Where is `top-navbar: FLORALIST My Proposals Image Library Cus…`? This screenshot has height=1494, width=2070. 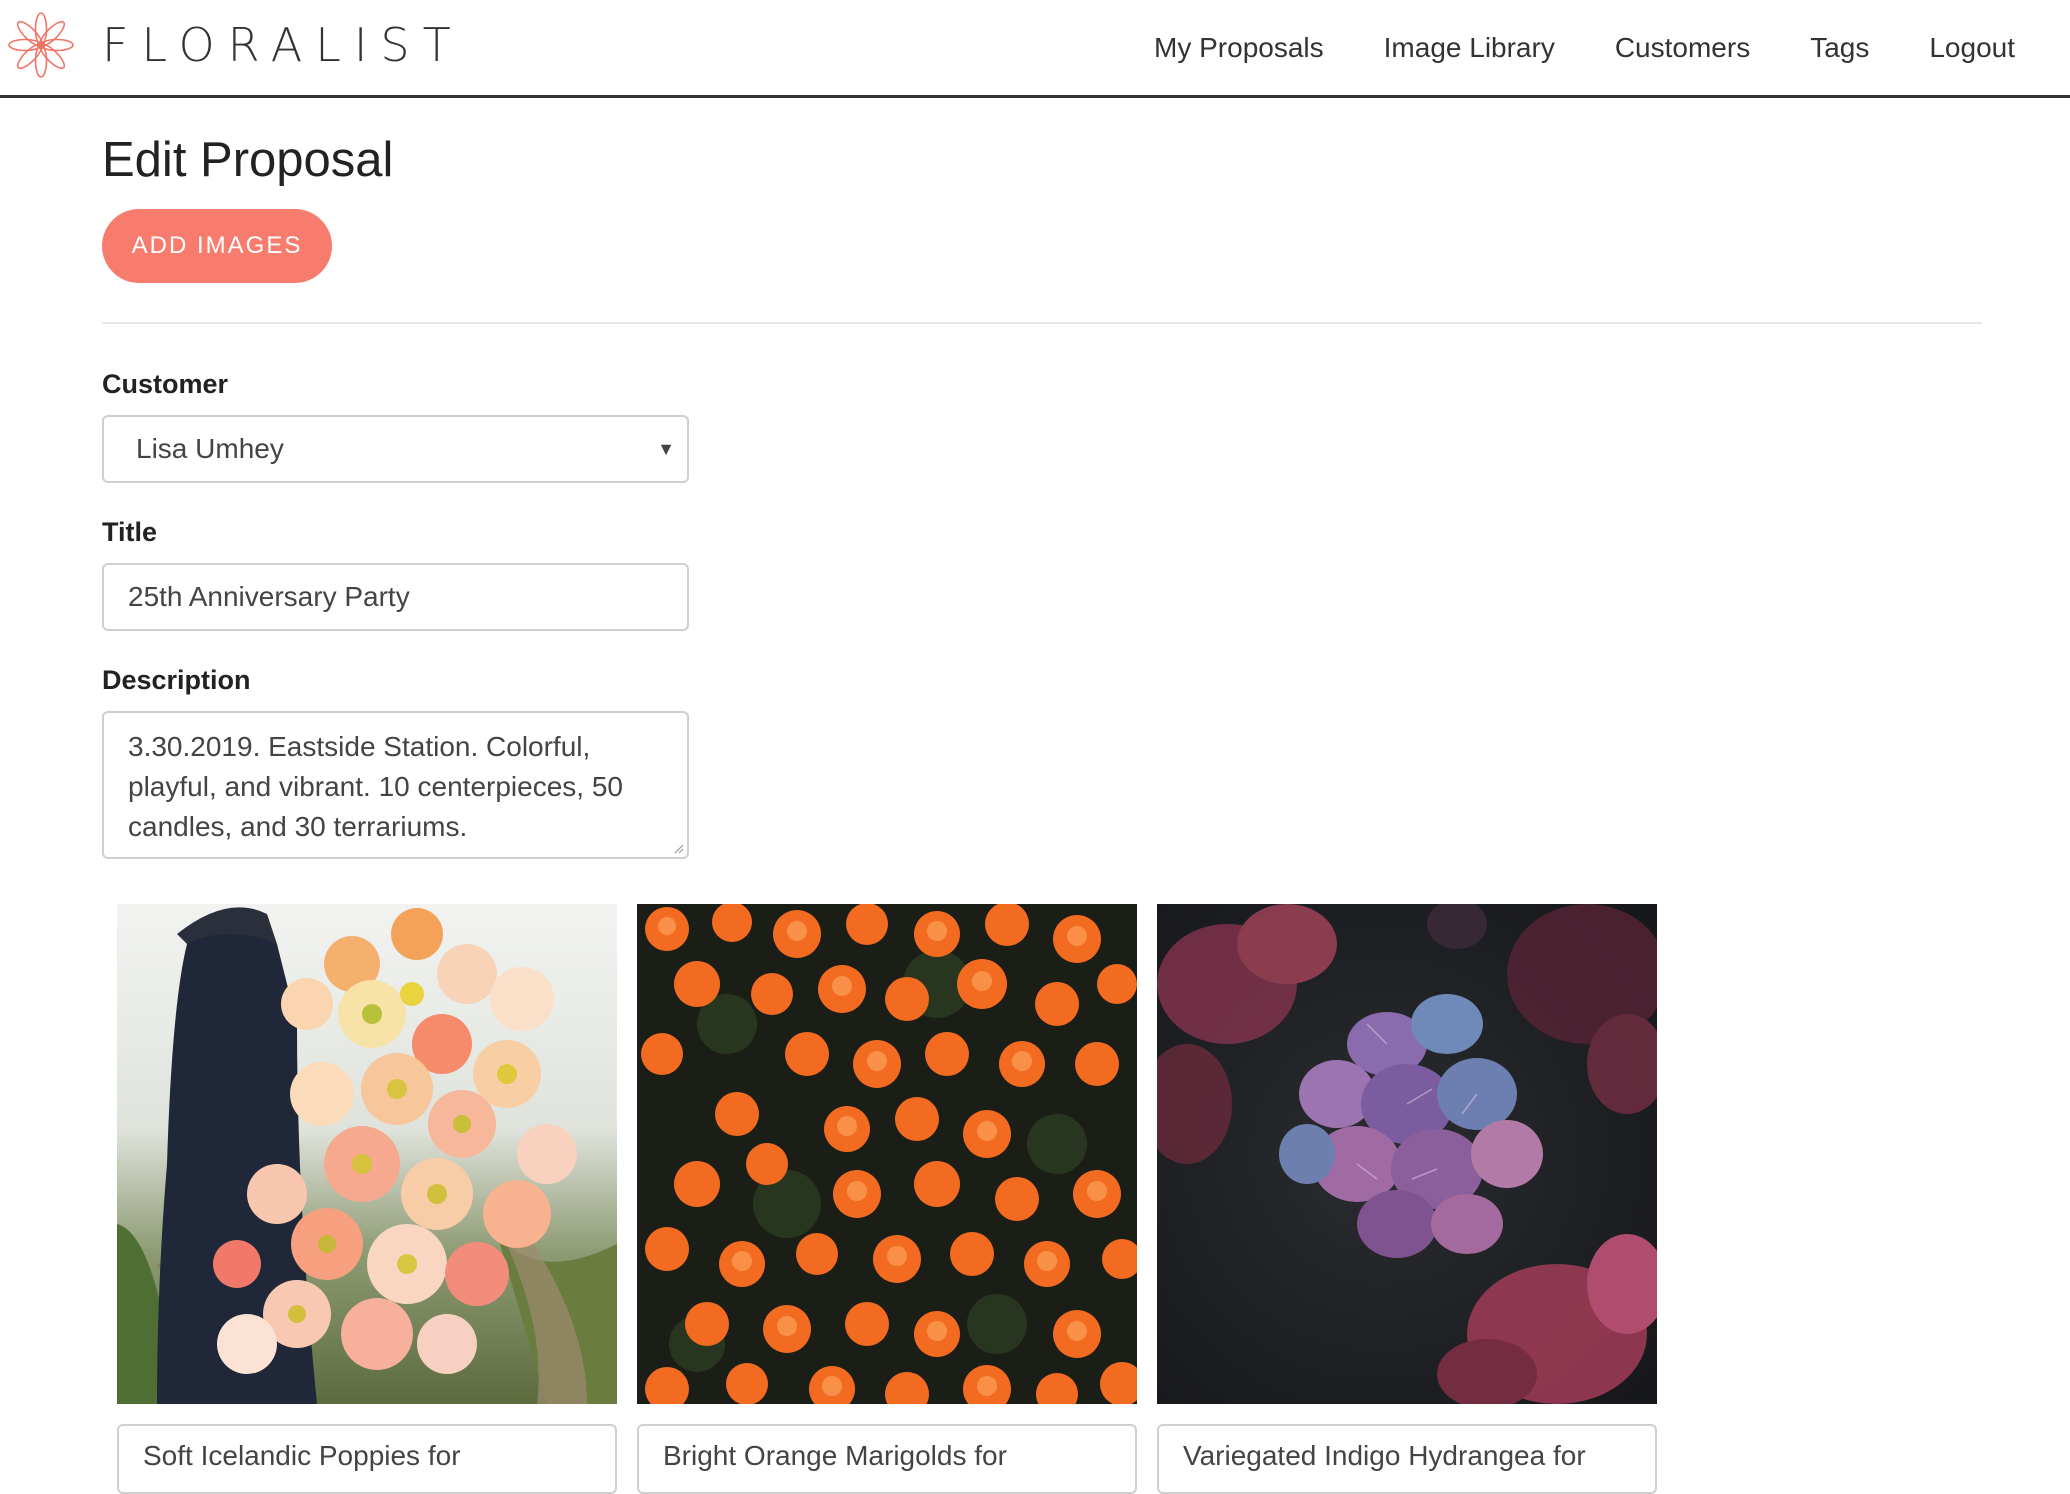
top-navbar: FLORALIST My Proposals Image Library Cus… is located at coordinates (1035, 49).